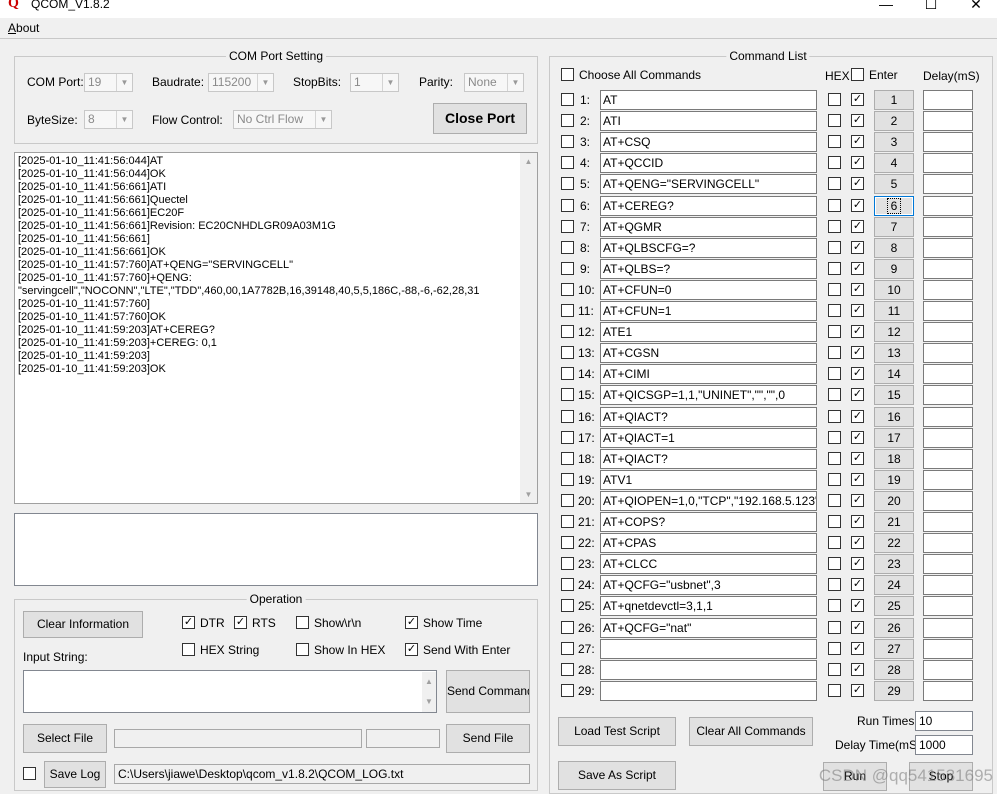  I want to click on save-log-button: Save Log, so click(75, 774).